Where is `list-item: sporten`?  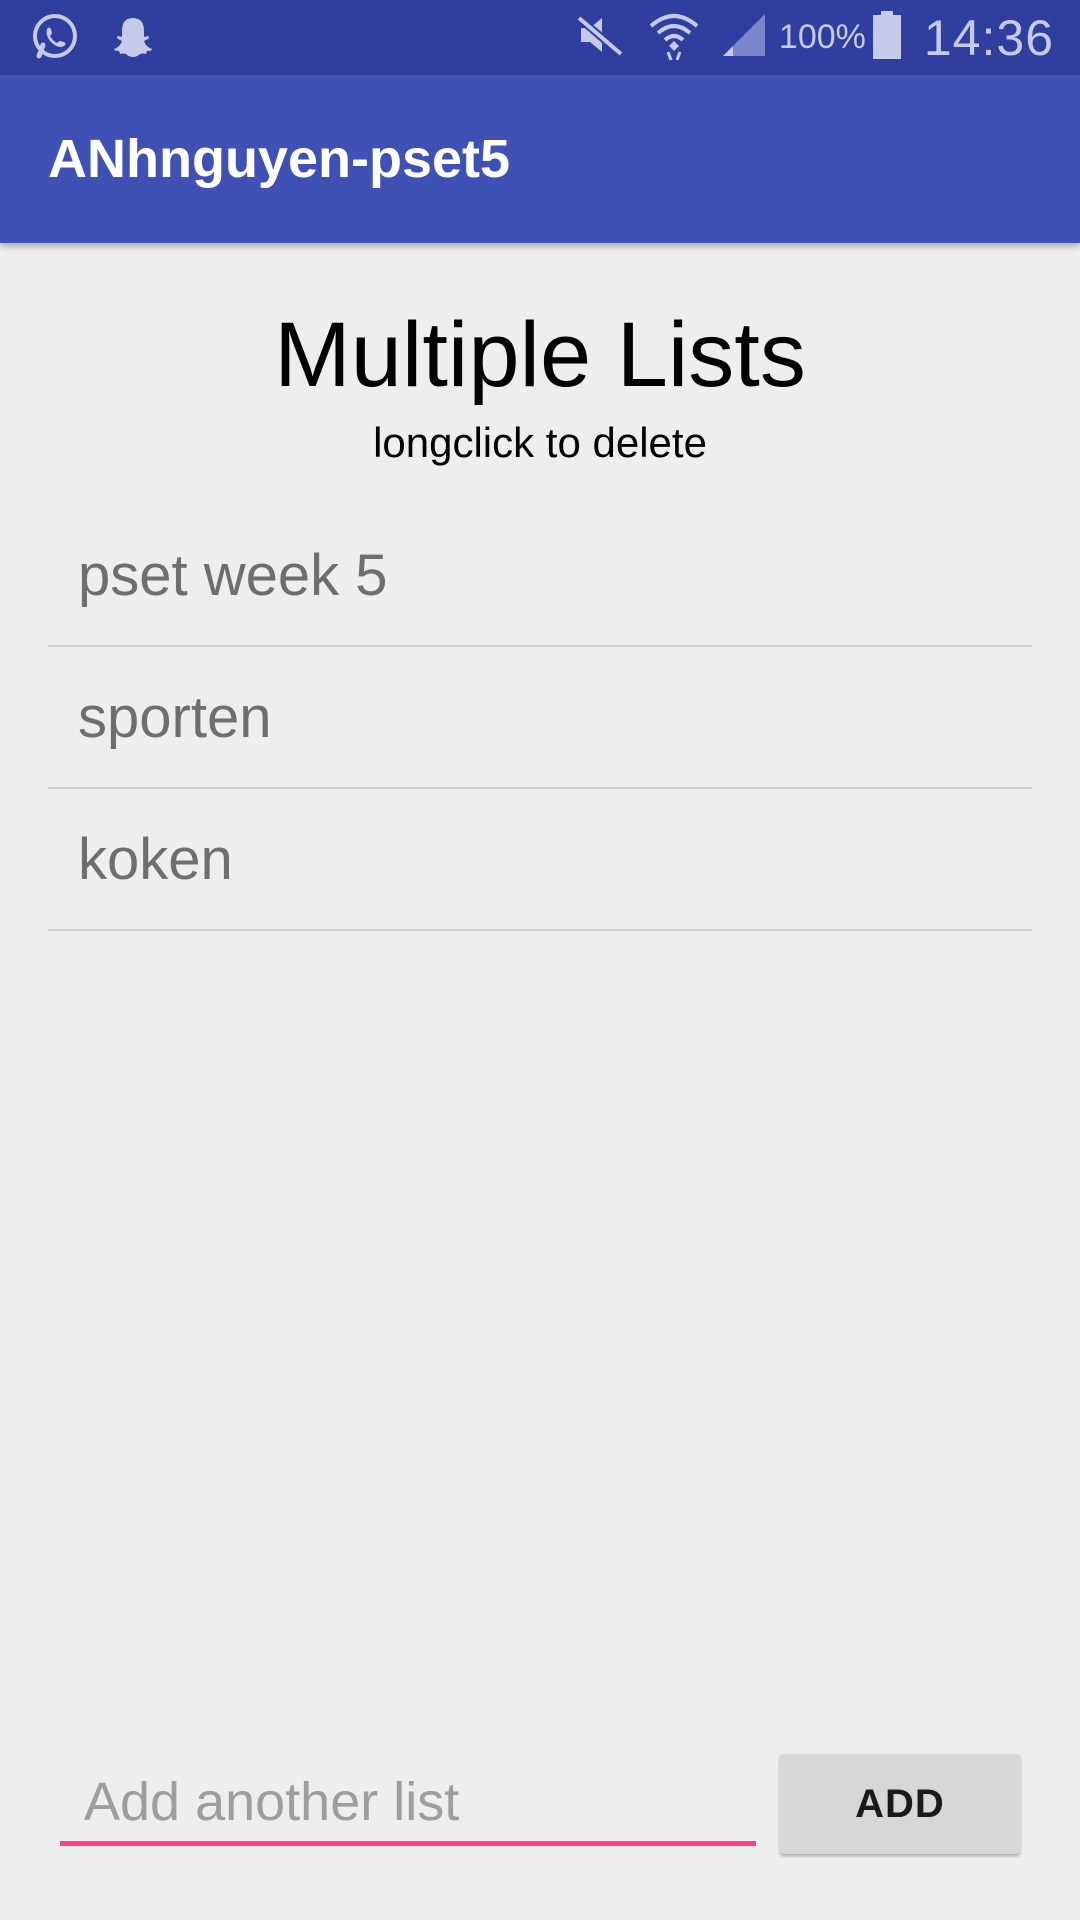 list-item: sporten is located at coordinates (540, 718).